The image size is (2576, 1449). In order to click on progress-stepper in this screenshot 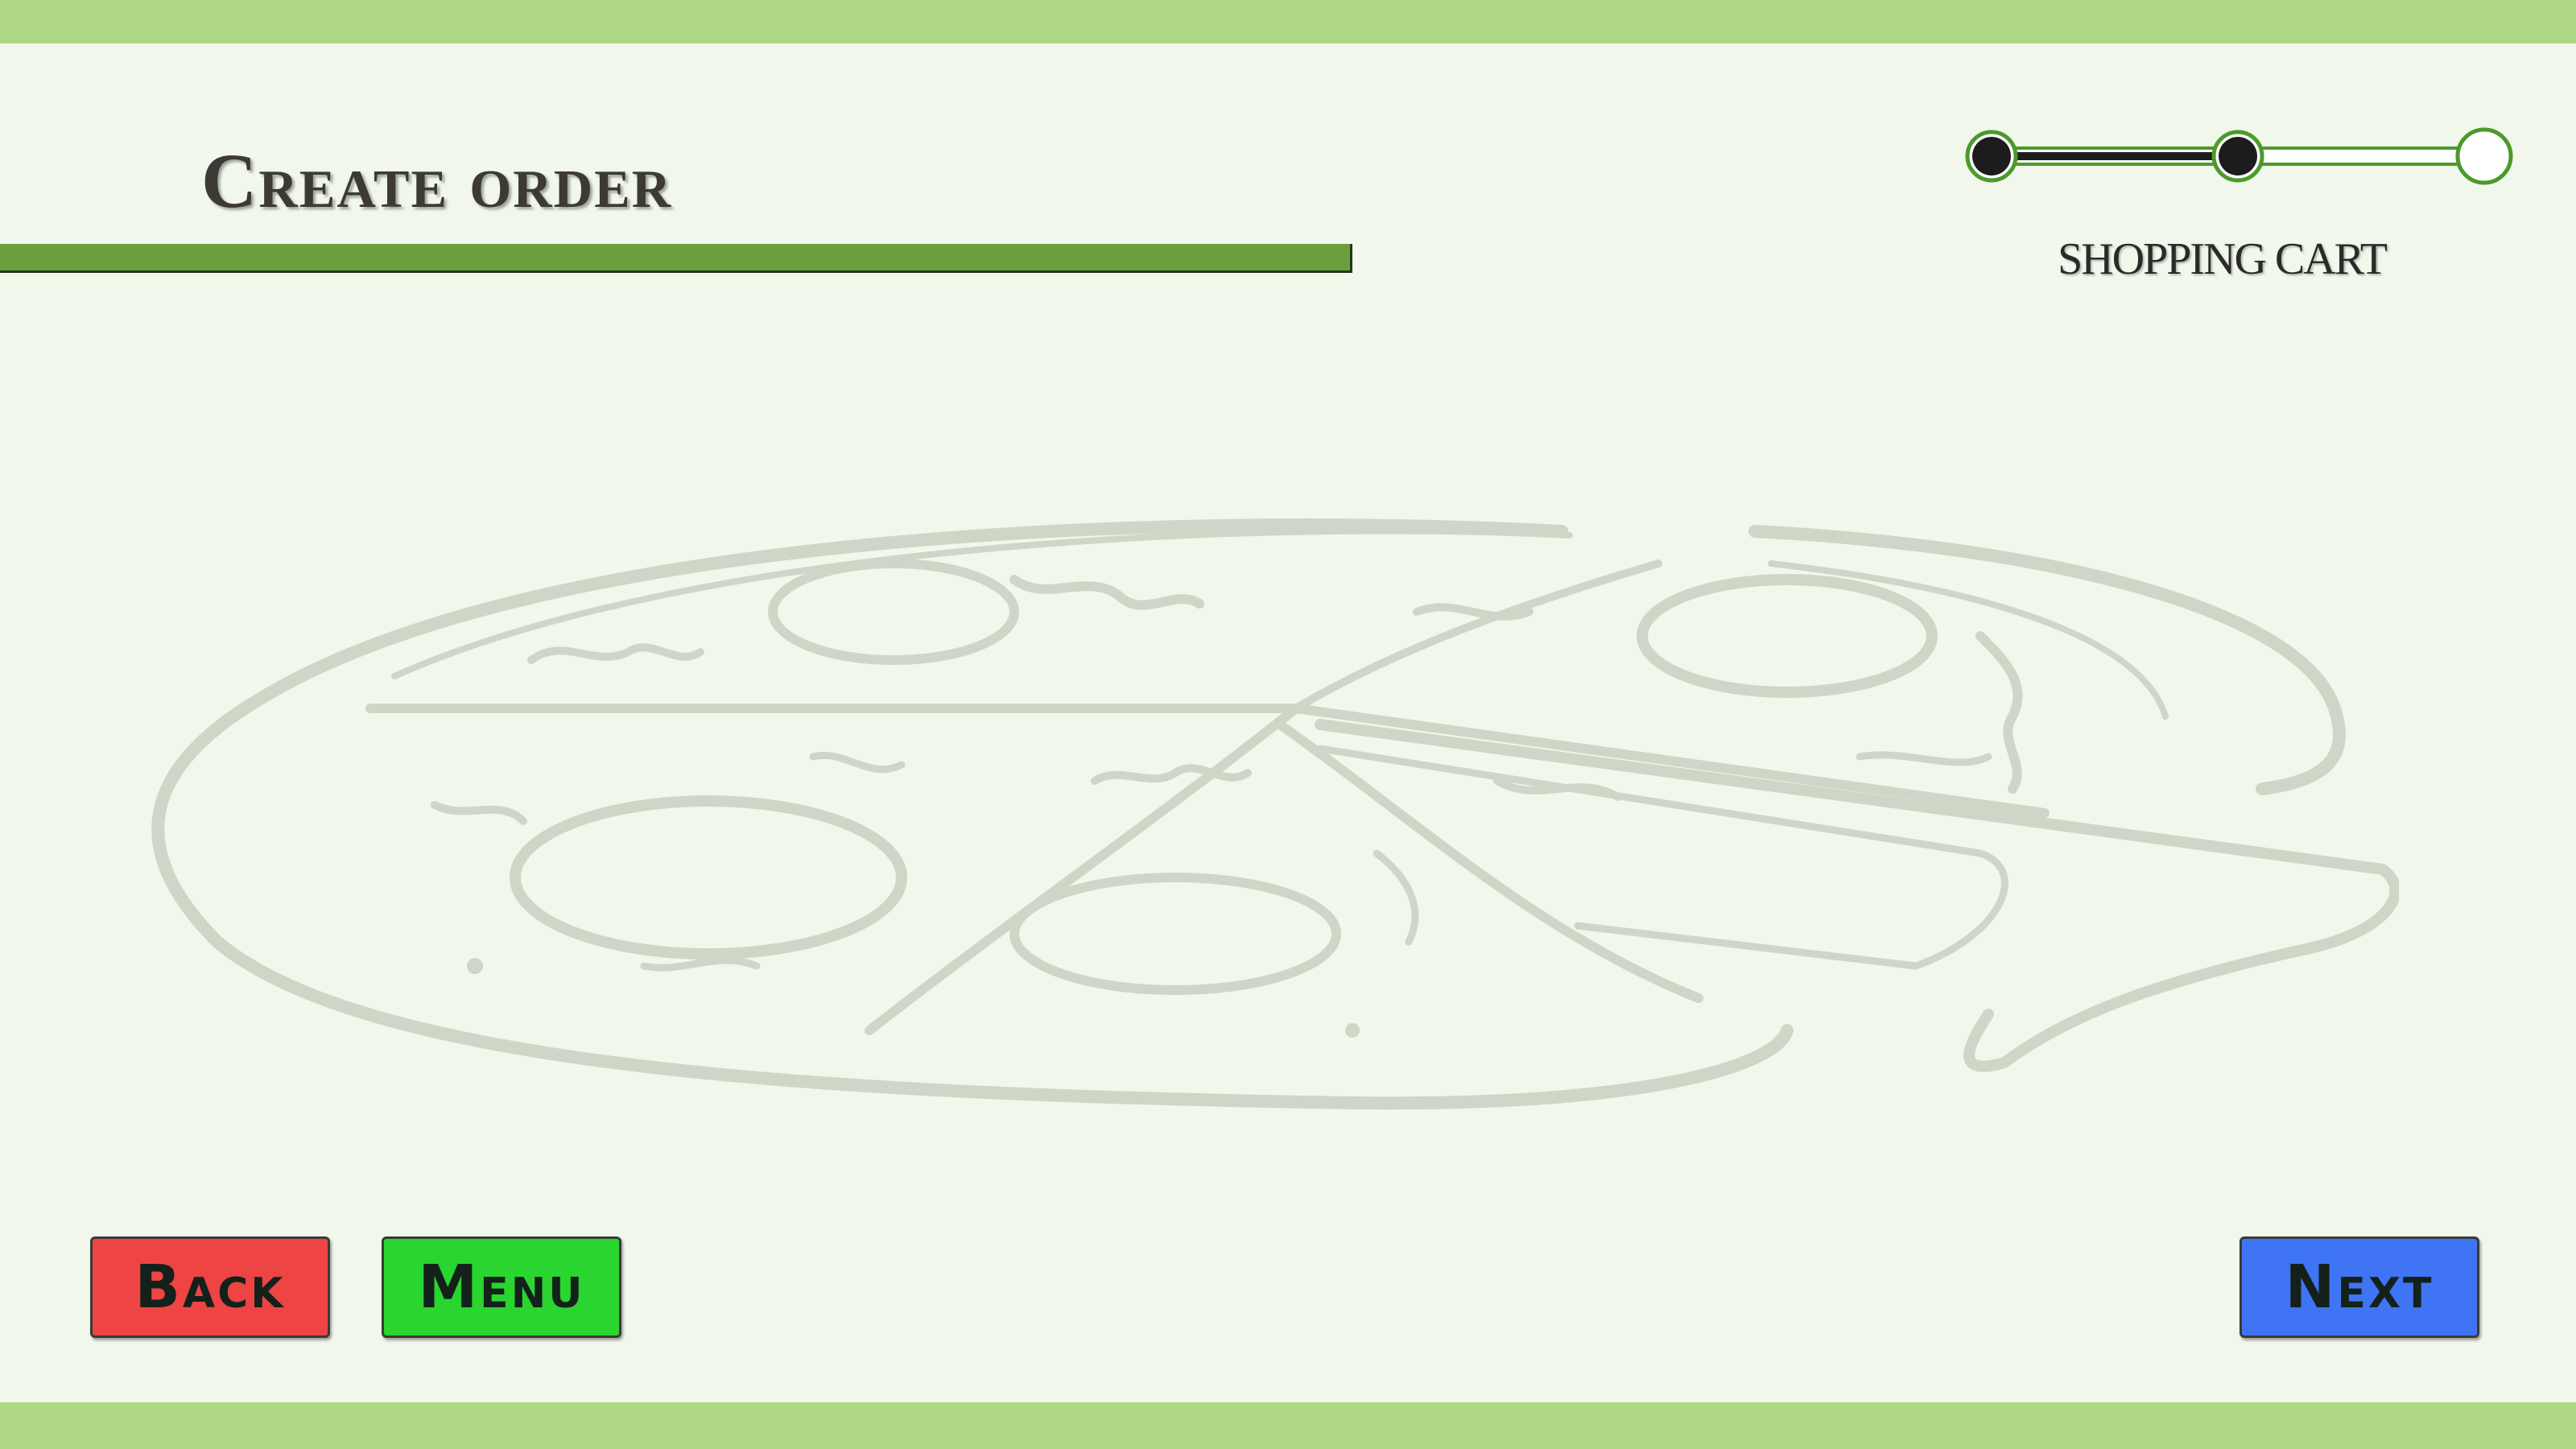, I will do `click(2242, 159)`.